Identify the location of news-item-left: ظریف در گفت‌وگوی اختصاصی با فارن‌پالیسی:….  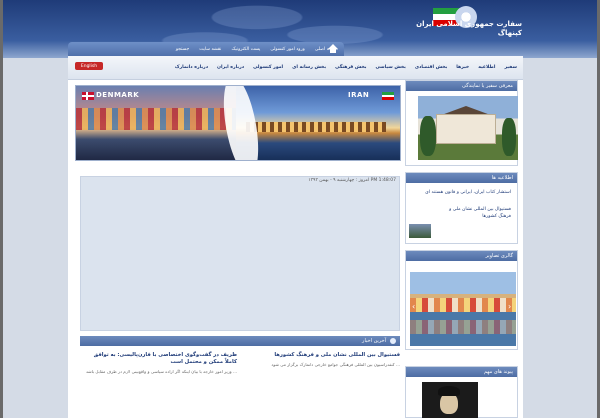
(159, 385).